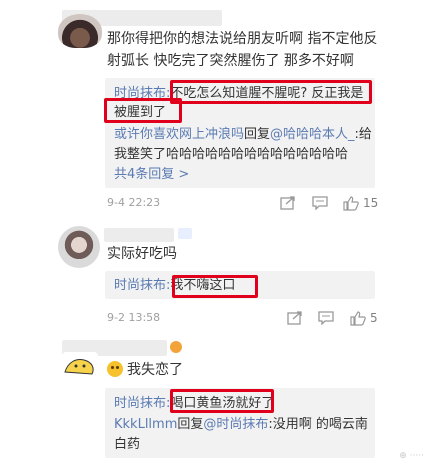 The height and width of the screenshot is (465, 434). What do you see at coordinates (411, 456) in the screenshot?
I see `watermark: ⊕ ·····` at bounding box center [411, 456].